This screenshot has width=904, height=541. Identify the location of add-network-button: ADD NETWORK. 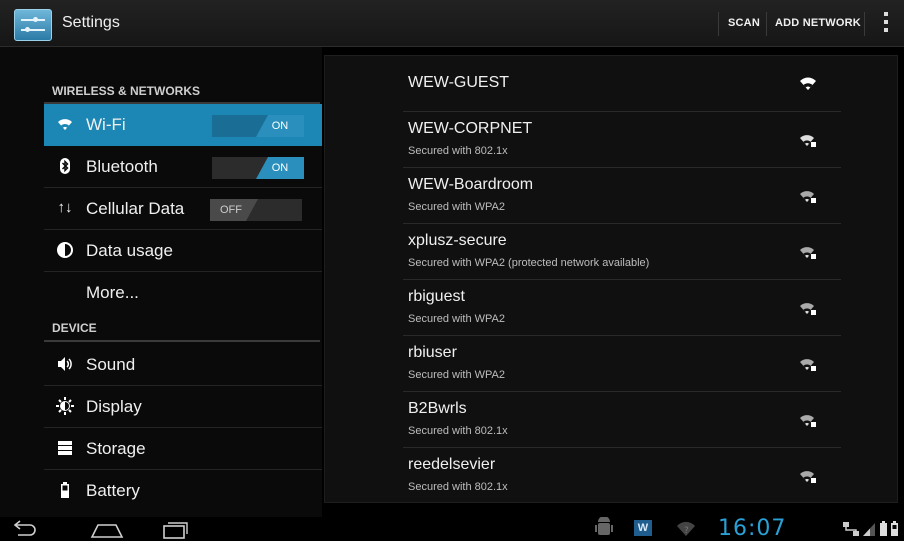
(818, 23).